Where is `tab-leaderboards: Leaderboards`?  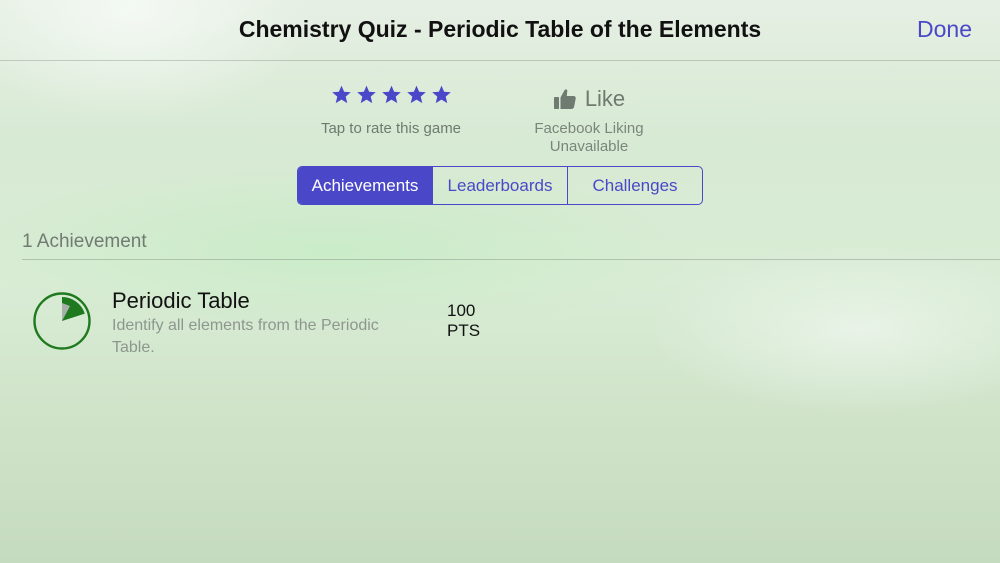
tab-leaderboards: Leaderboards is located at coordinates (499, 185).